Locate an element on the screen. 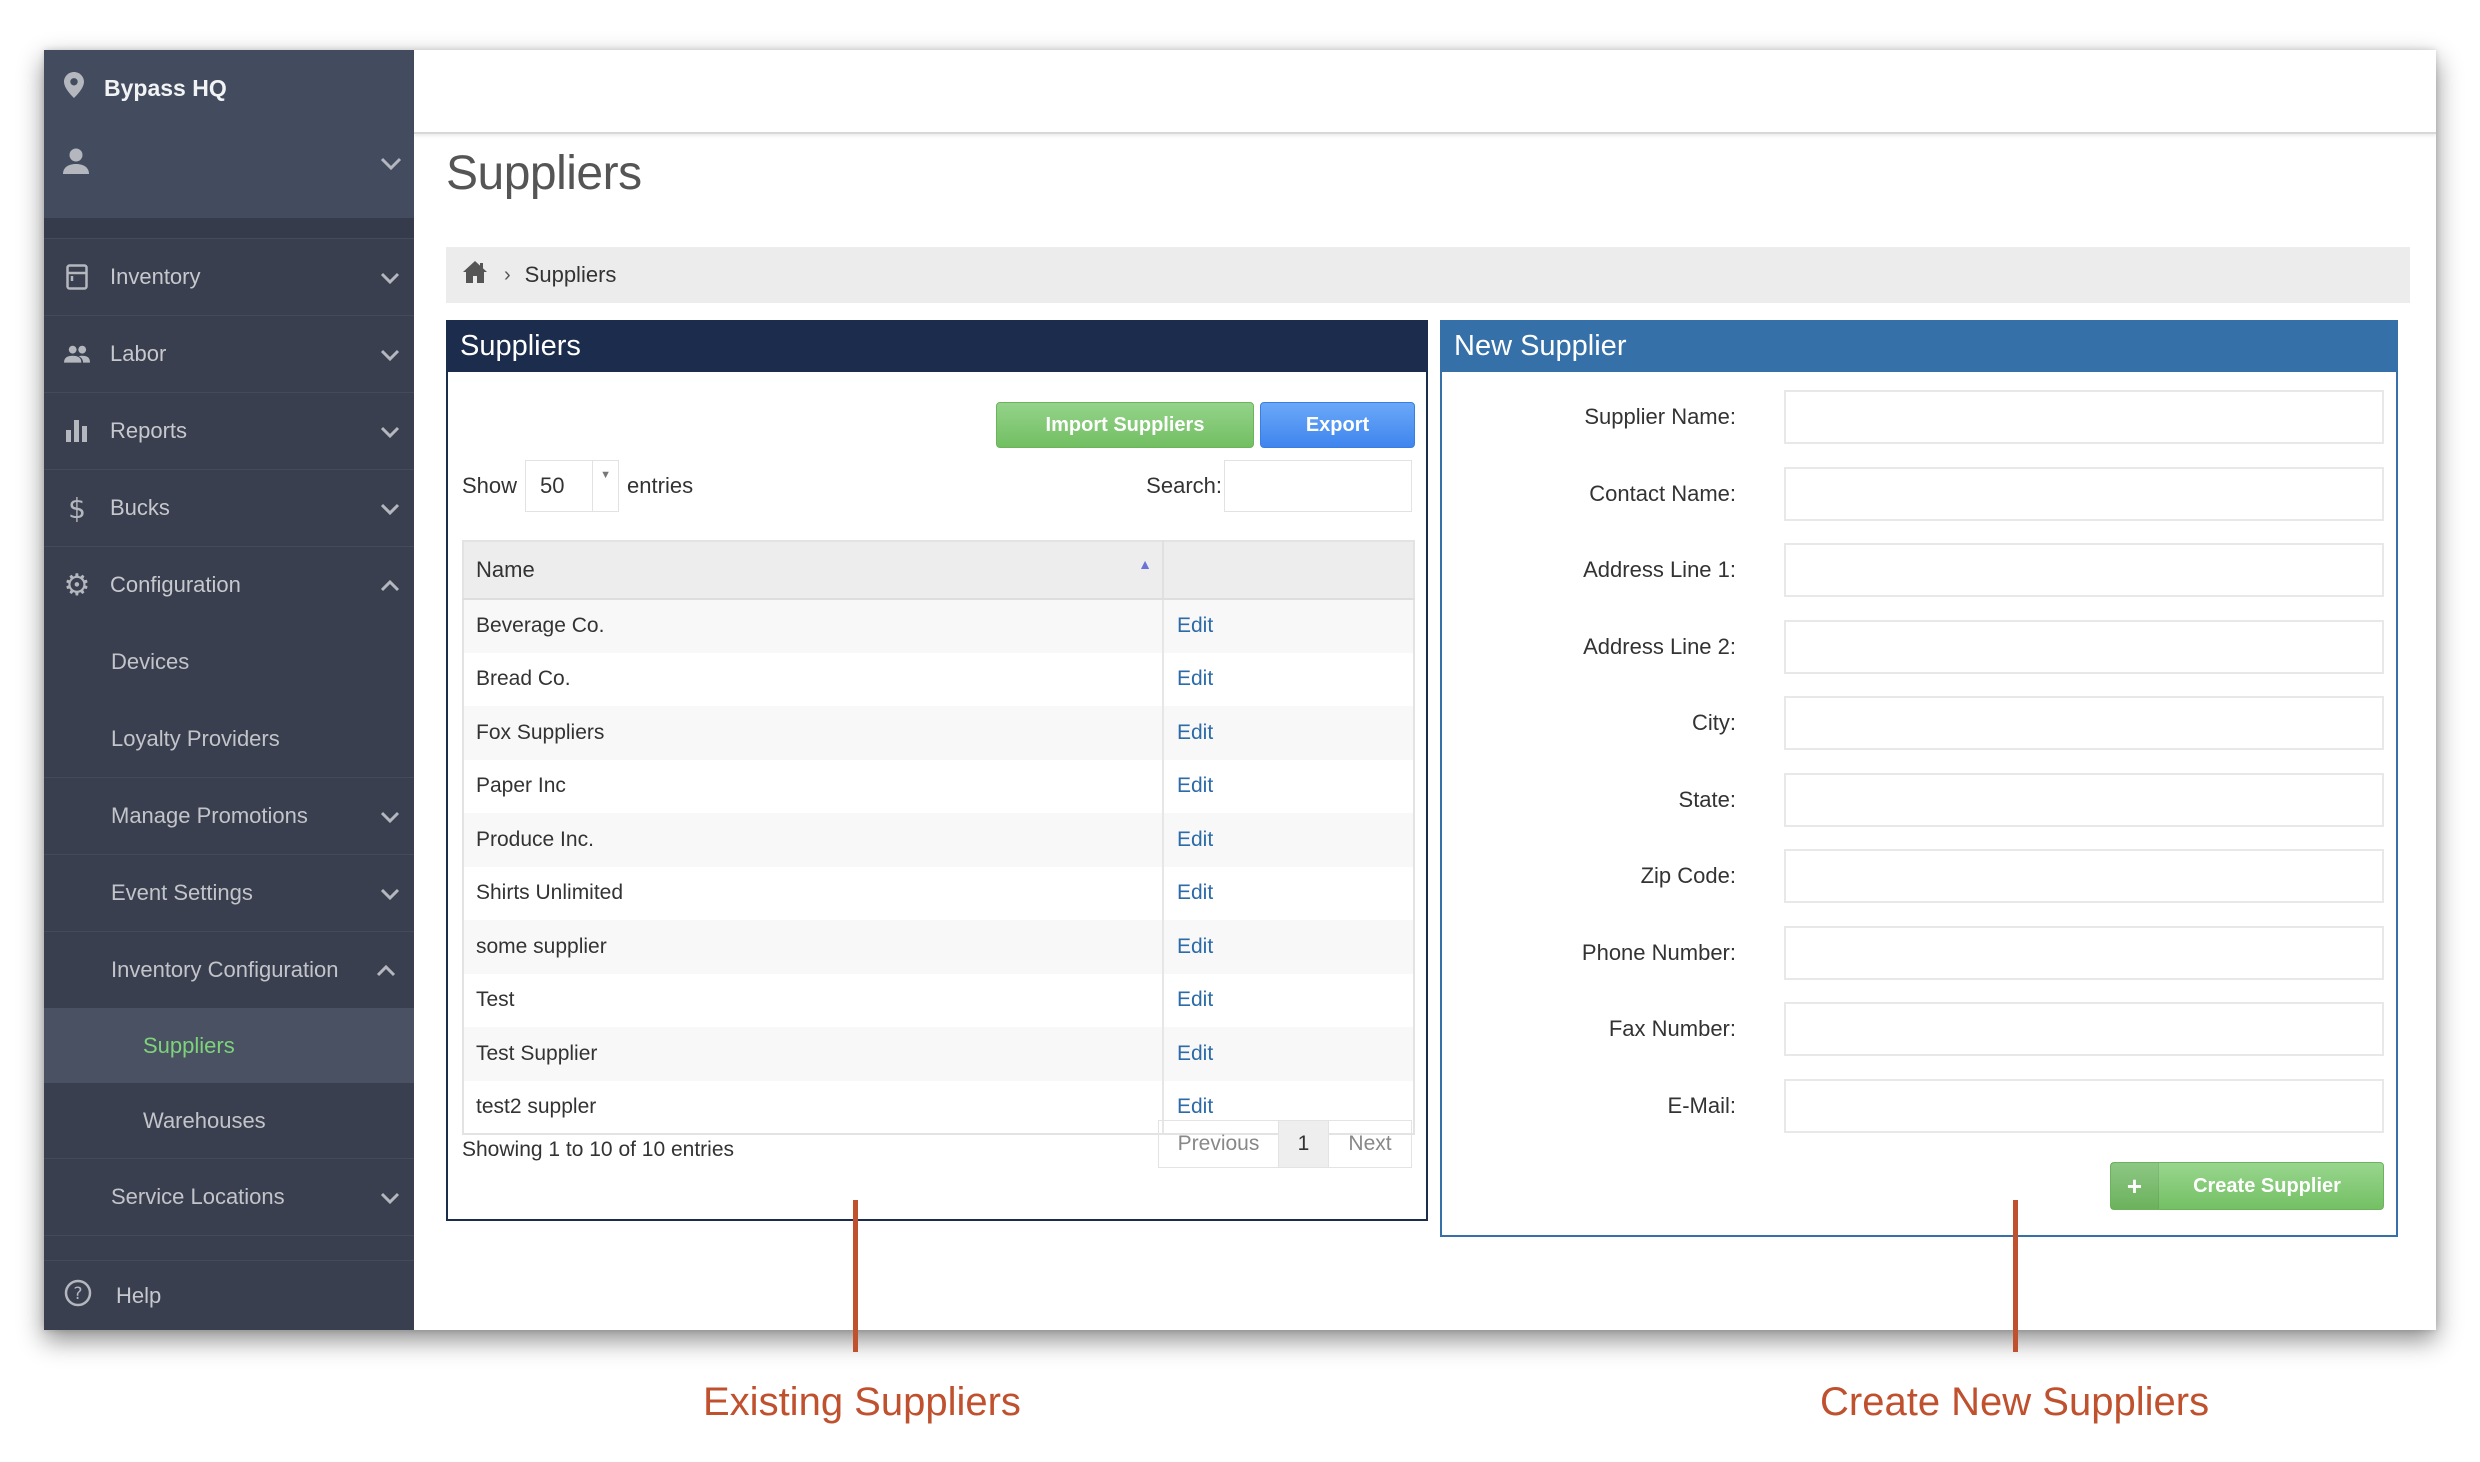 This screenshot has height=1462, width=2480. create-supplier-button: + Create Supplier is located at coordinates (2247, 1186).